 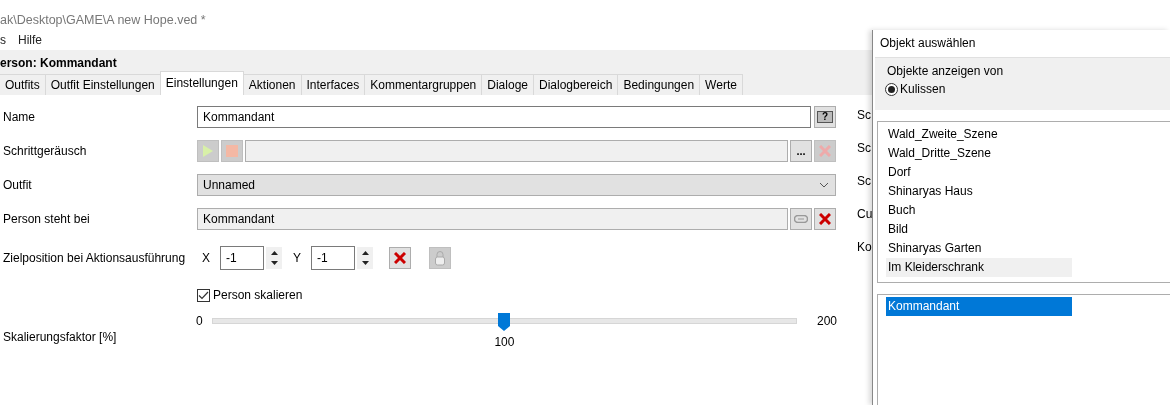 I want to click on play-button, so click(x=208, y=151).